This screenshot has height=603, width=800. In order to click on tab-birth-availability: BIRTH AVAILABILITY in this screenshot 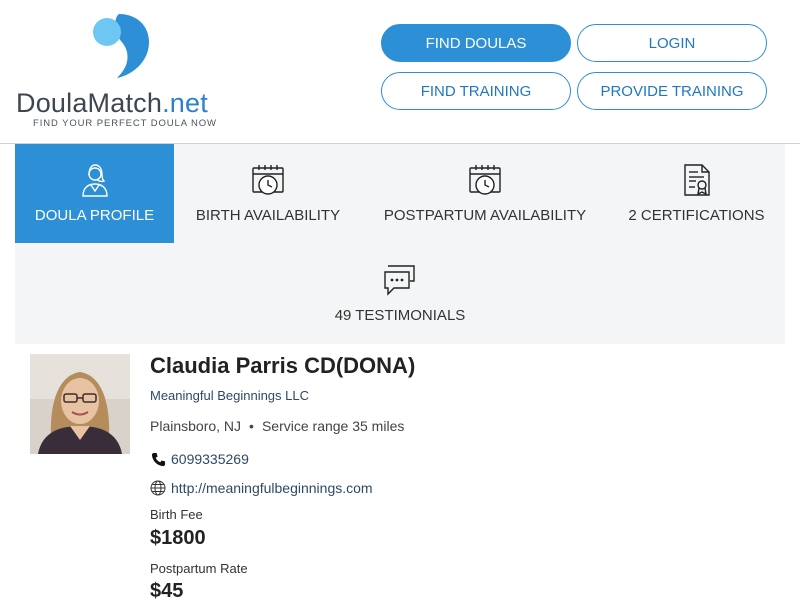, I will do `click(268, 193)`.